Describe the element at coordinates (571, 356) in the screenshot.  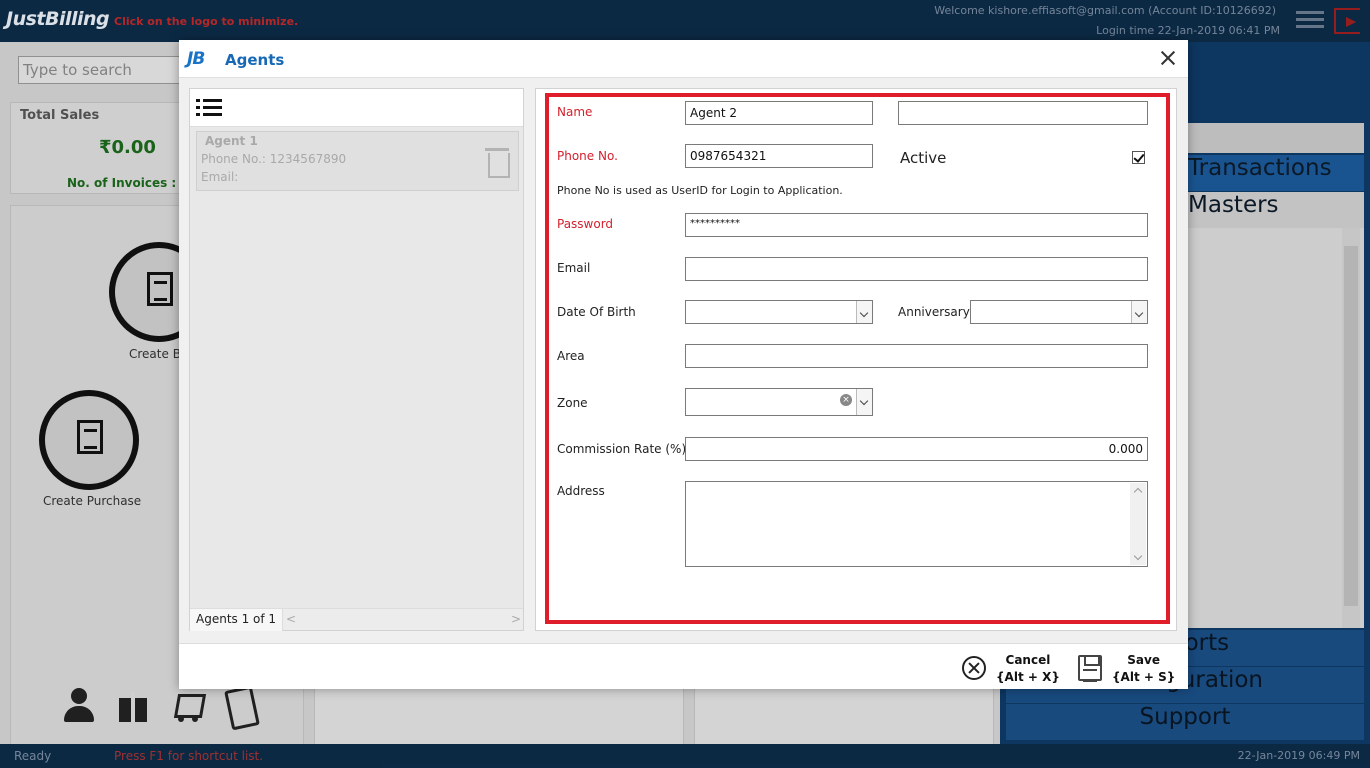
I see `area-label: Area` at that location.